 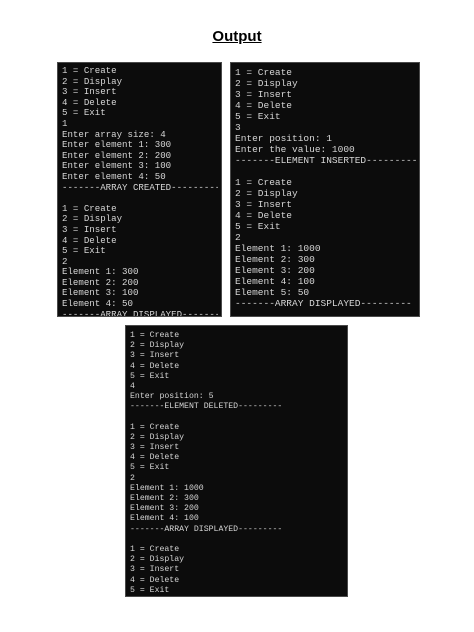 I want to click on terminal-line: Enter the value: 1000, so click(x=295, y=149).